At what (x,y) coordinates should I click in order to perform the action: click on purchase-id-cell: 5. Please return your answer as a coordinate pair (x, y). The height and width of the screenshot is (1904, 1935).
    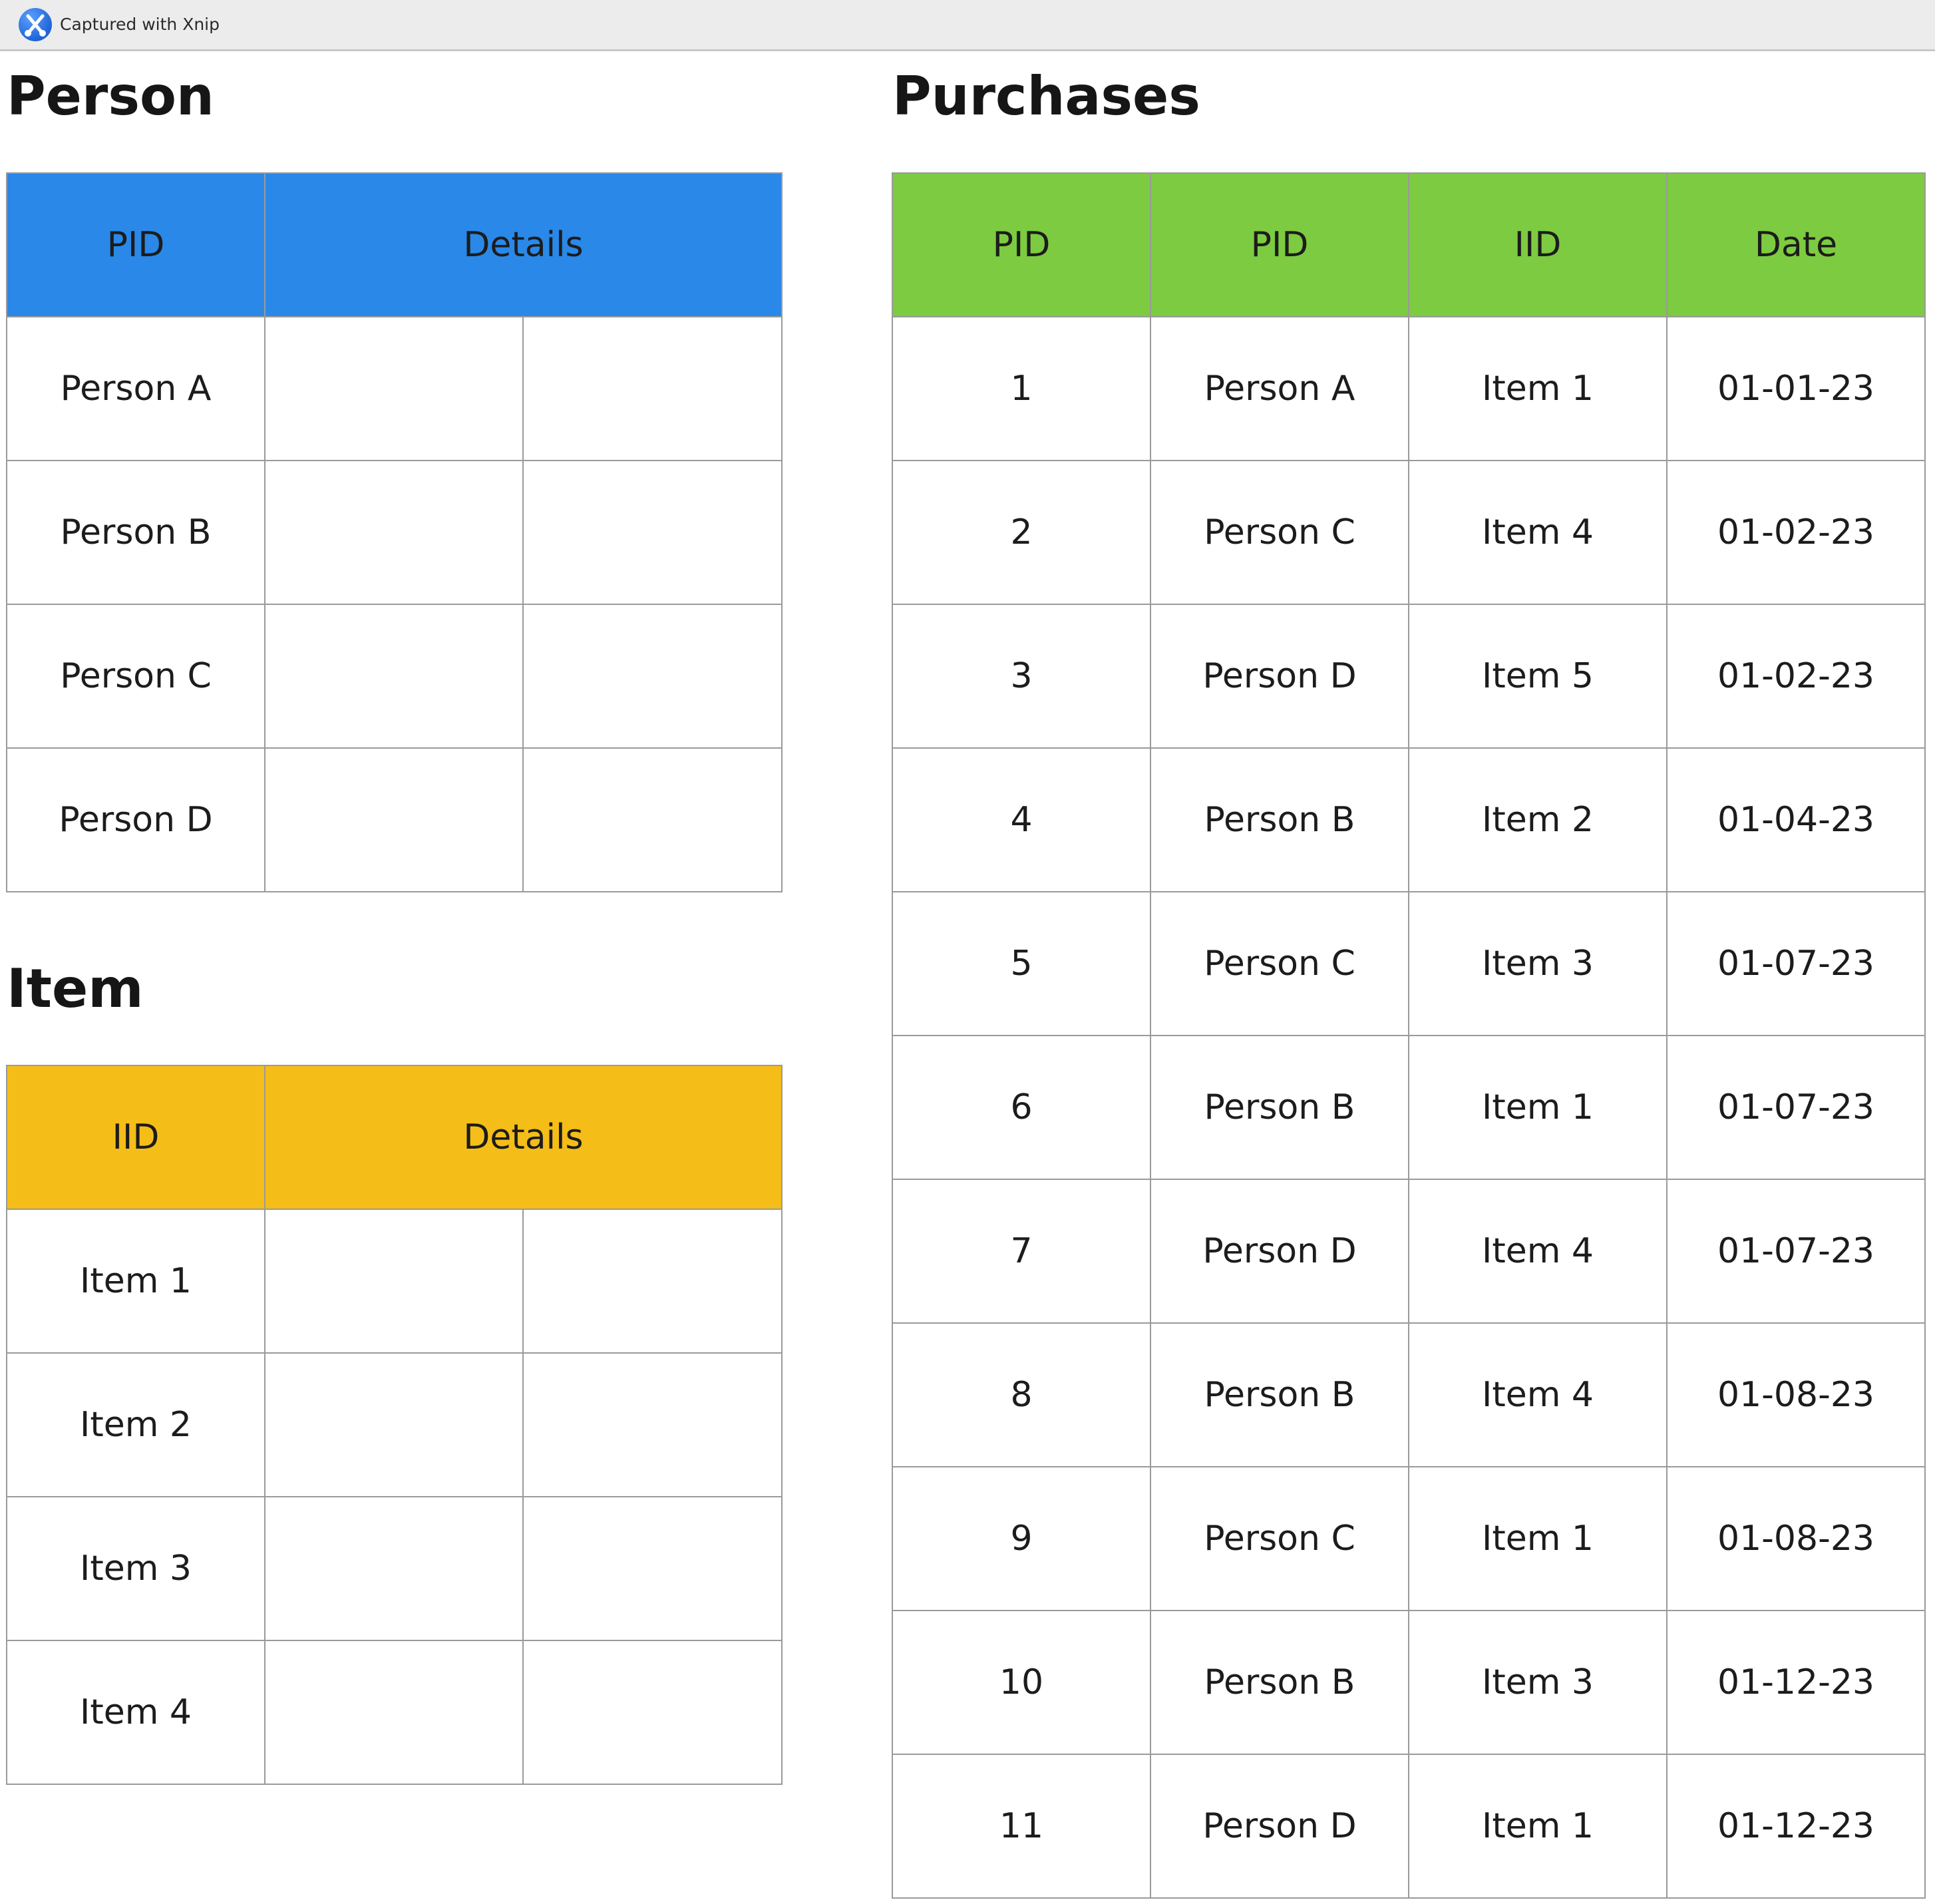
    Looking at the image, I should click on (1022, 964).